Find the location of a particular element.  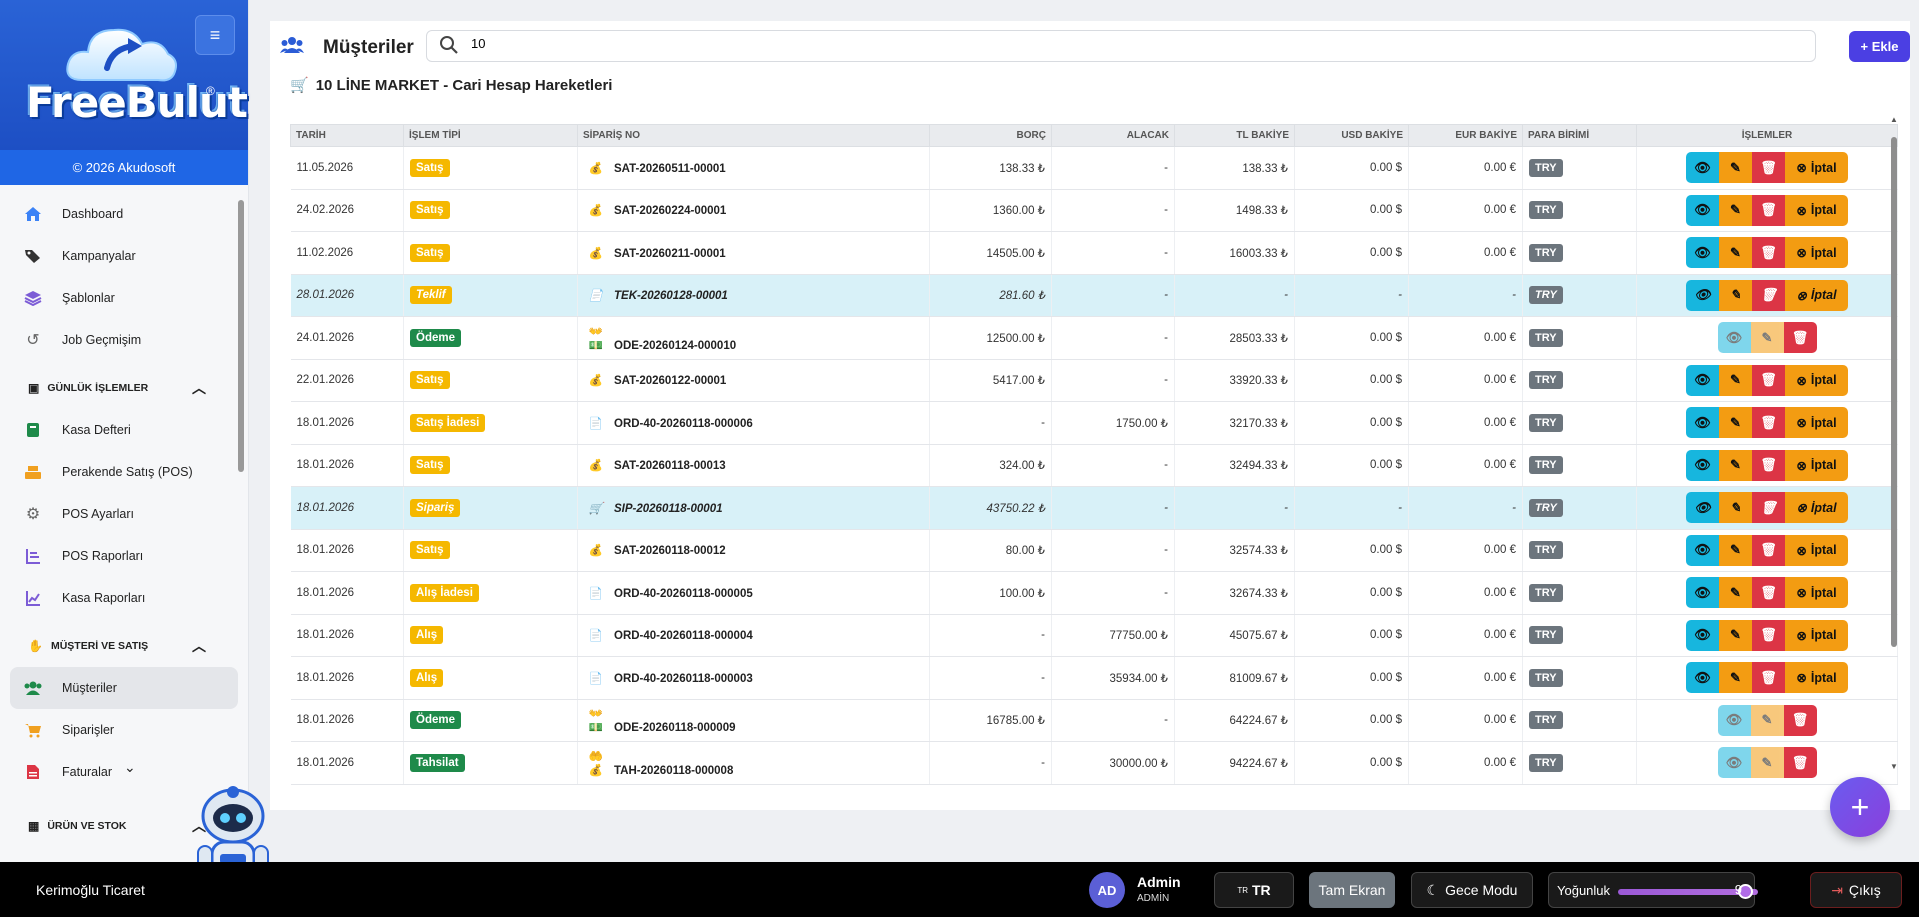

col-header: EUR BAKİYE is located at coordinates (1465, 135).